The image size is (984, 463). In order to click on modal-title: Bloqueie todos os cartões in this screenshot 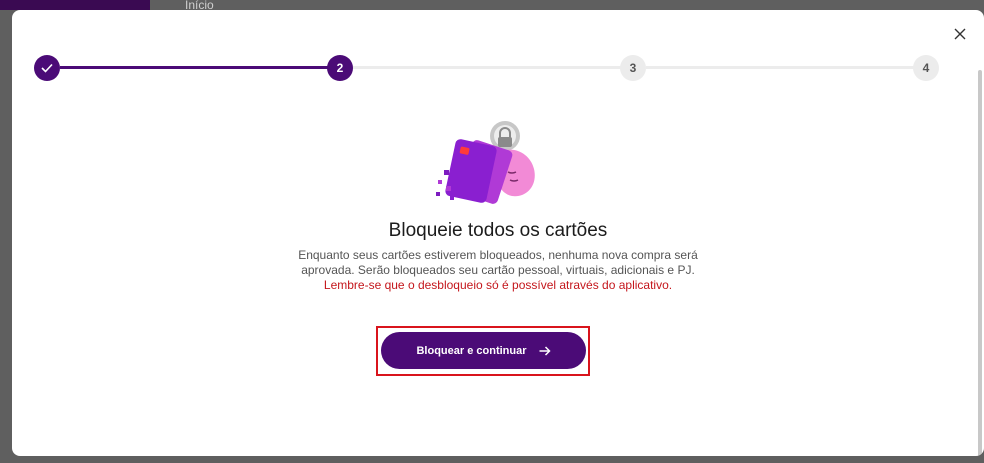, I will do `click(498, 230)`.